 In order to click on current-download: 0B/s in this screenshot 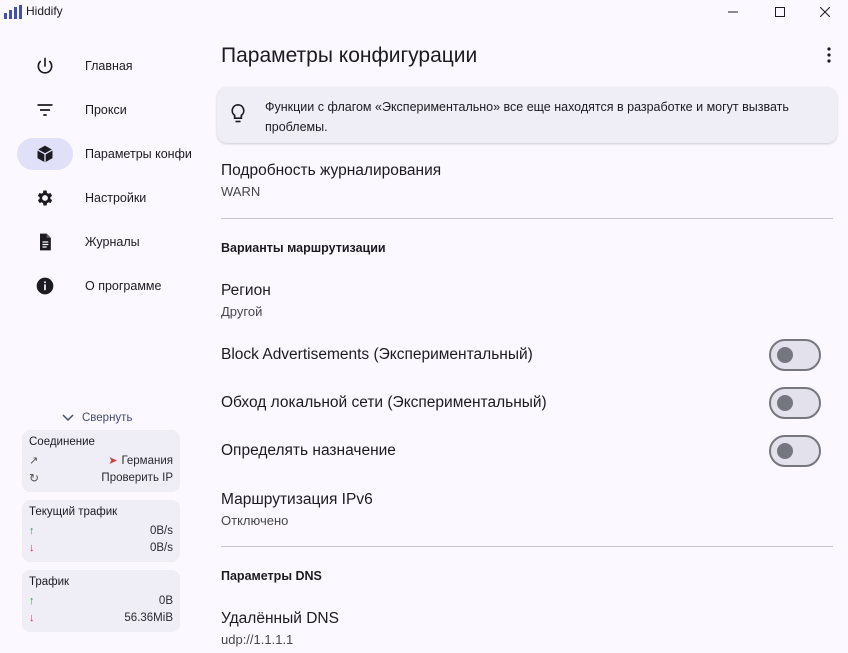, I will do `click(161, 547)`.